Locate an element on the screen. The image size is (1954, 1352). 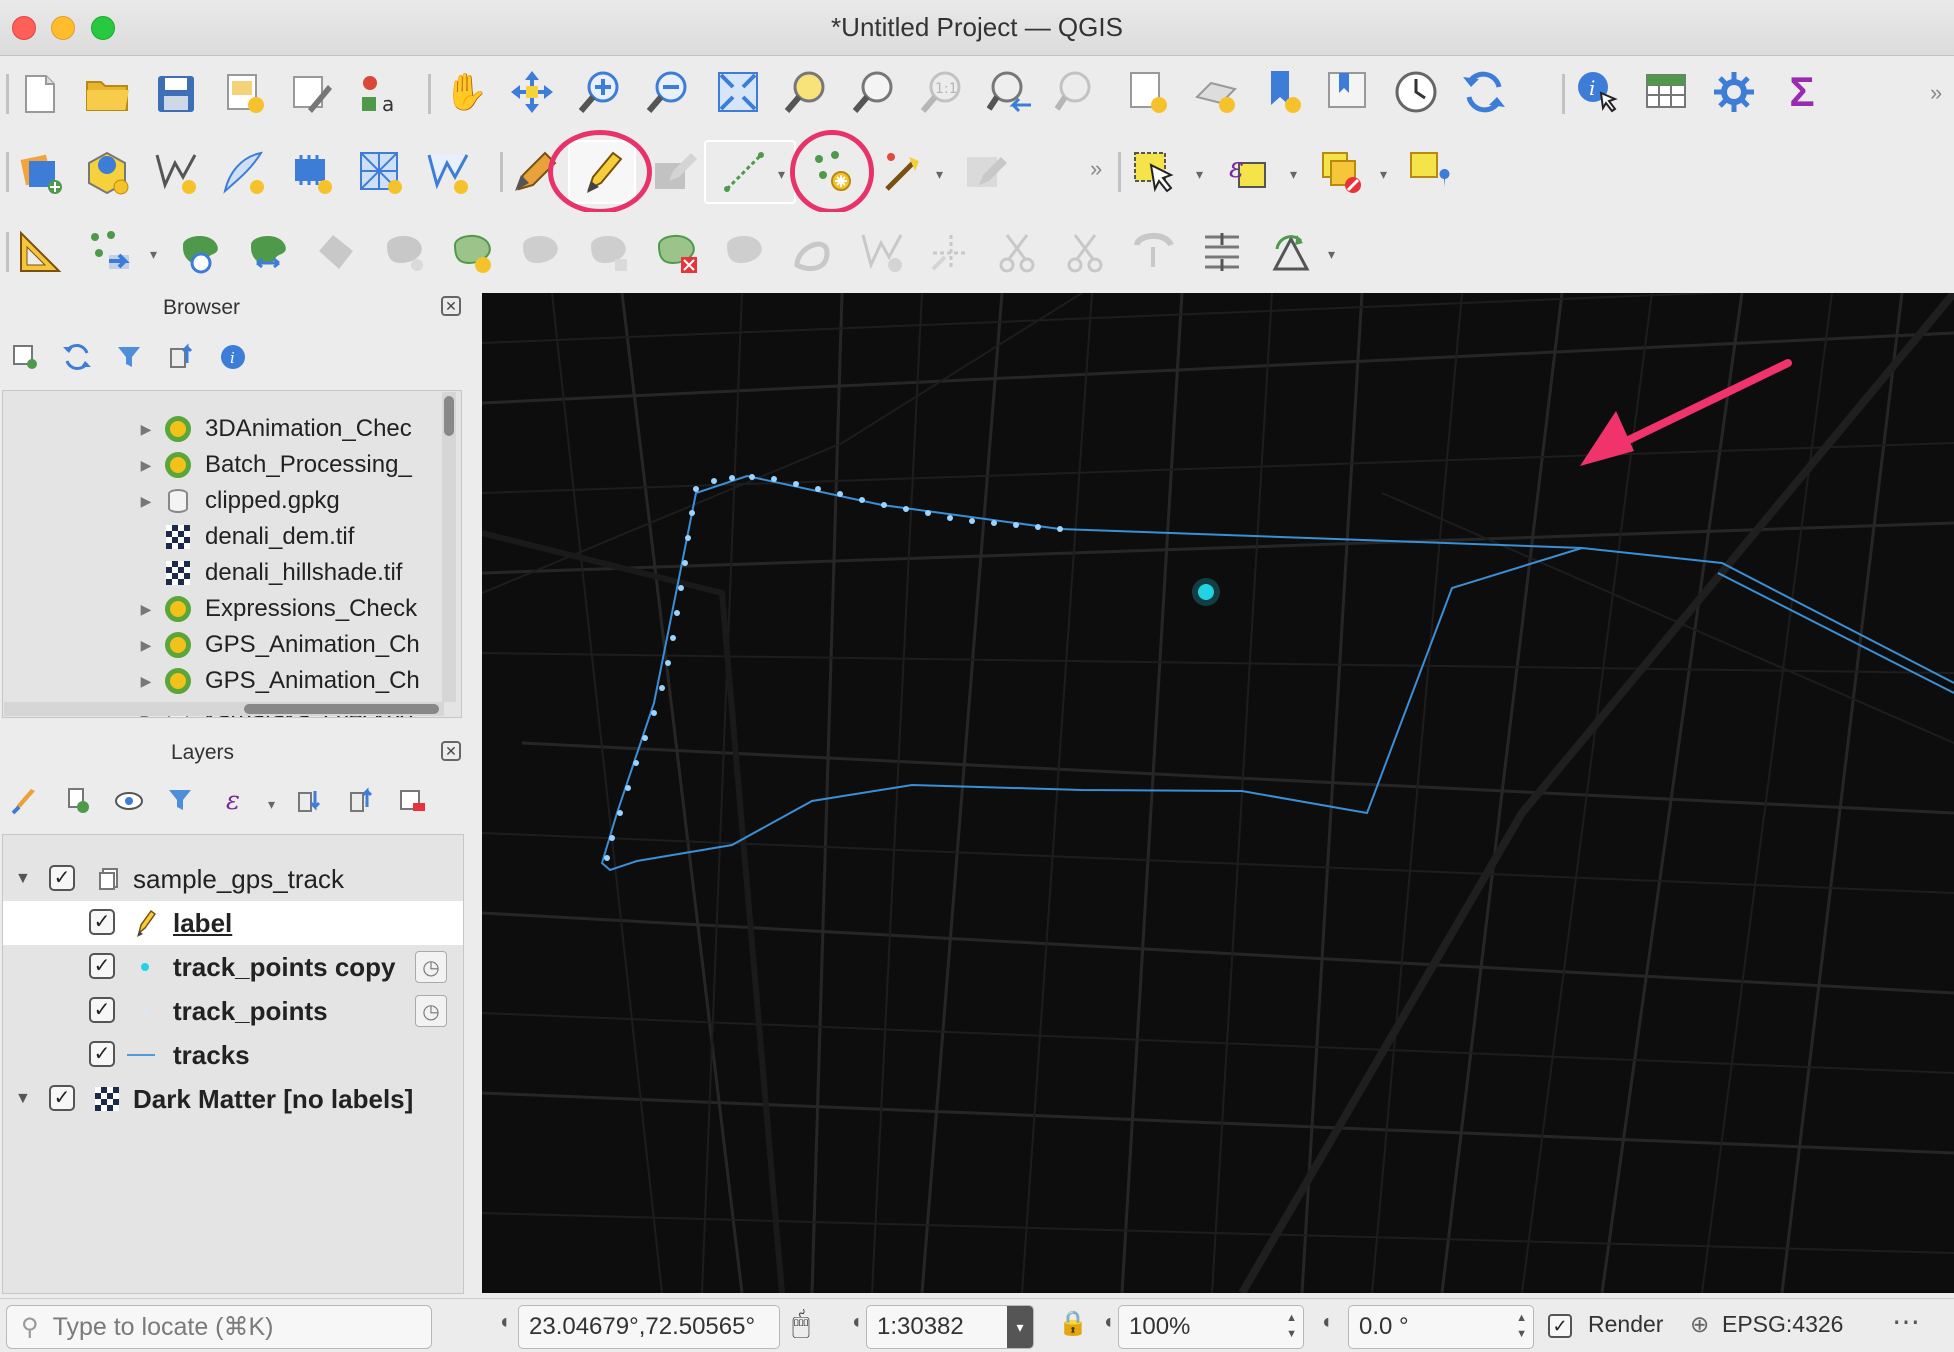
zoom-full-icon is located at coordinates (738, 92).